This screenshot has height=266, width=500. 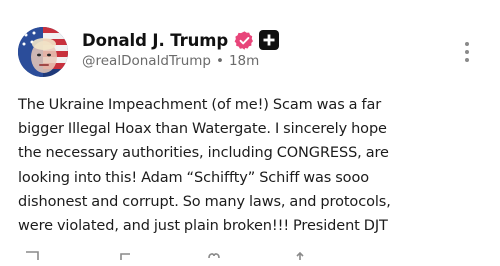 What do you see at coordinates (146, 61) in the screenshot?
I see `author-handle: @realDonaldTrump` at bounding box center [146, 61].